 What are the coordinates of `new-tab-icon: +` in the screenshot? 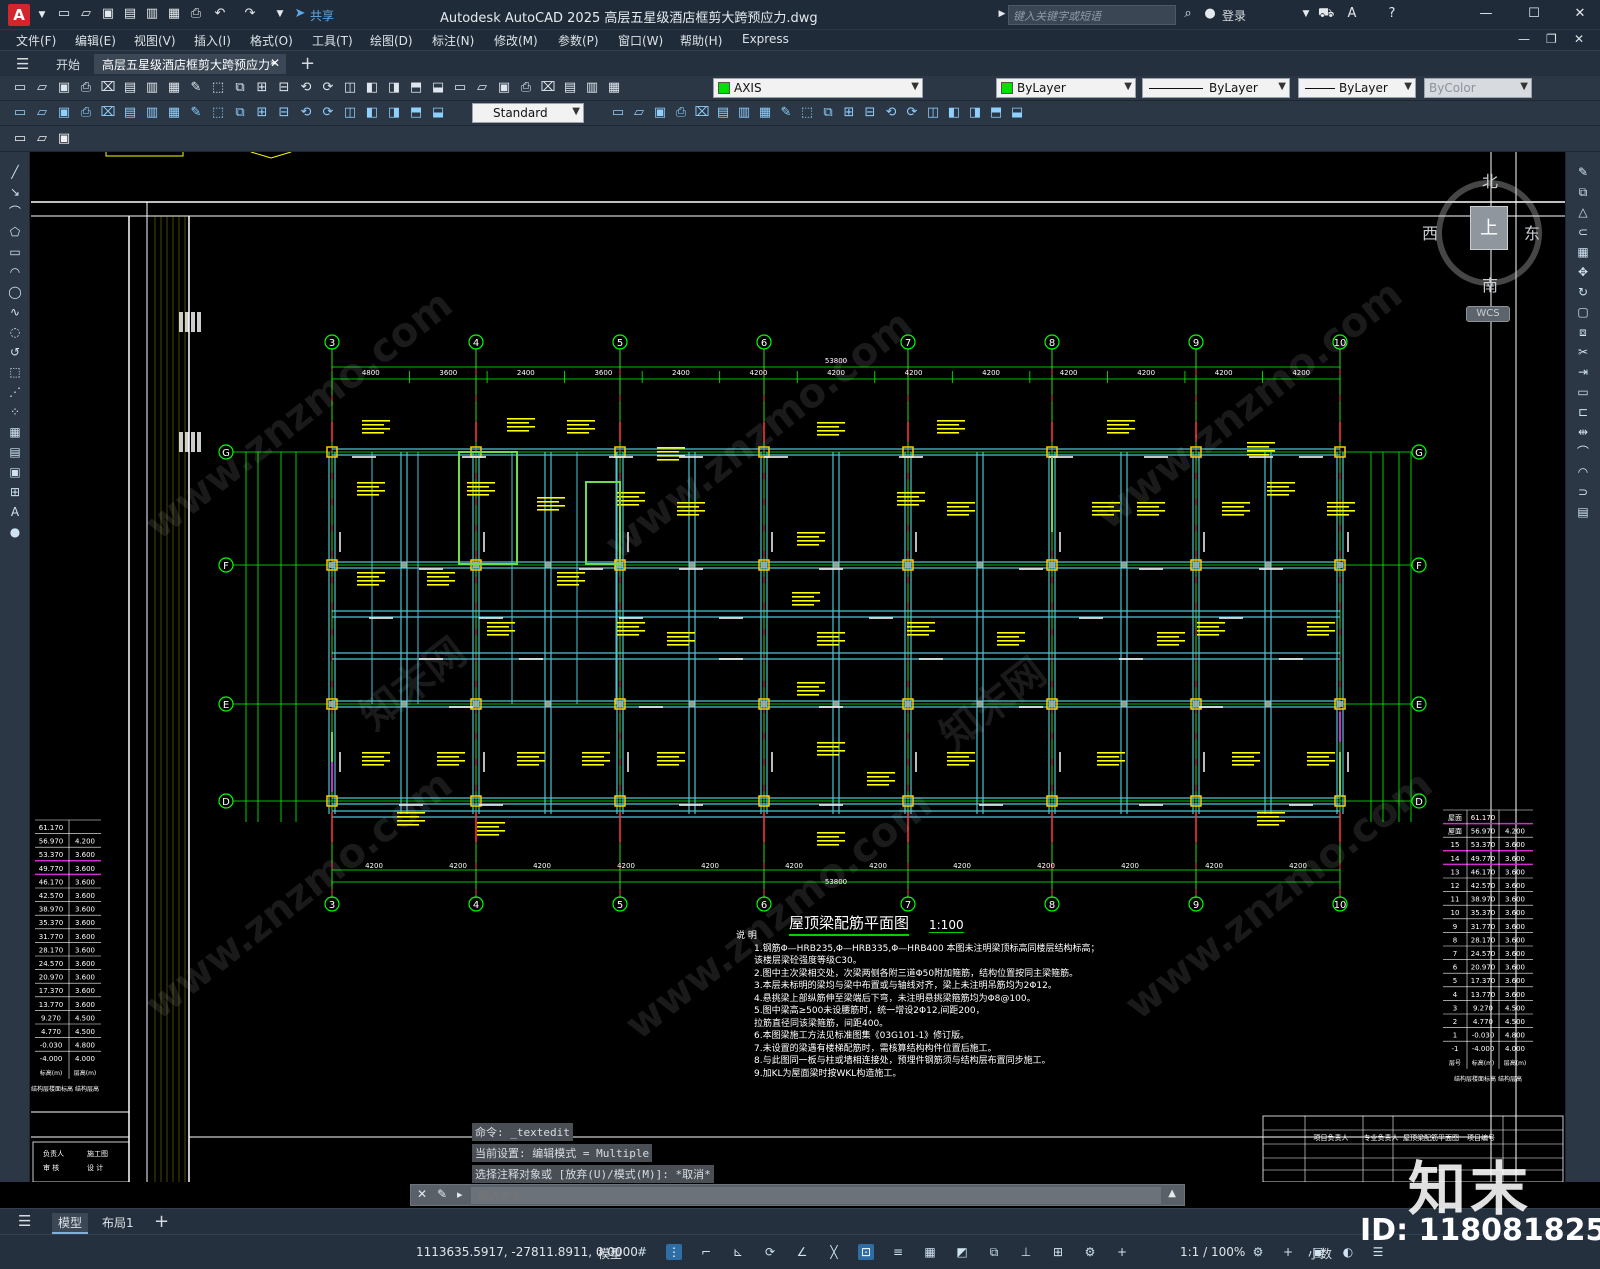 It's located at (307, 63).